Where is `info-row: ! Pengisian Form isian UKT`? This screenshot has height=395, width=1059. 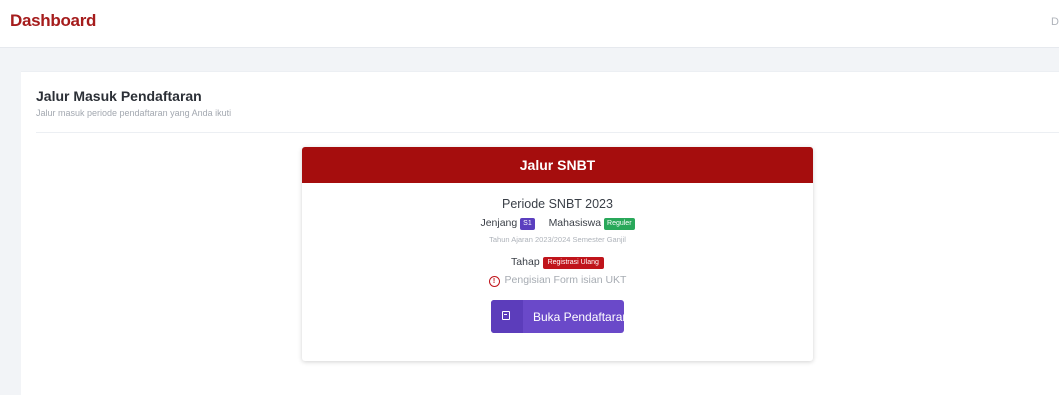
info-row: ! Pengisian Form isian UKT is located at coordinates (557, 280).